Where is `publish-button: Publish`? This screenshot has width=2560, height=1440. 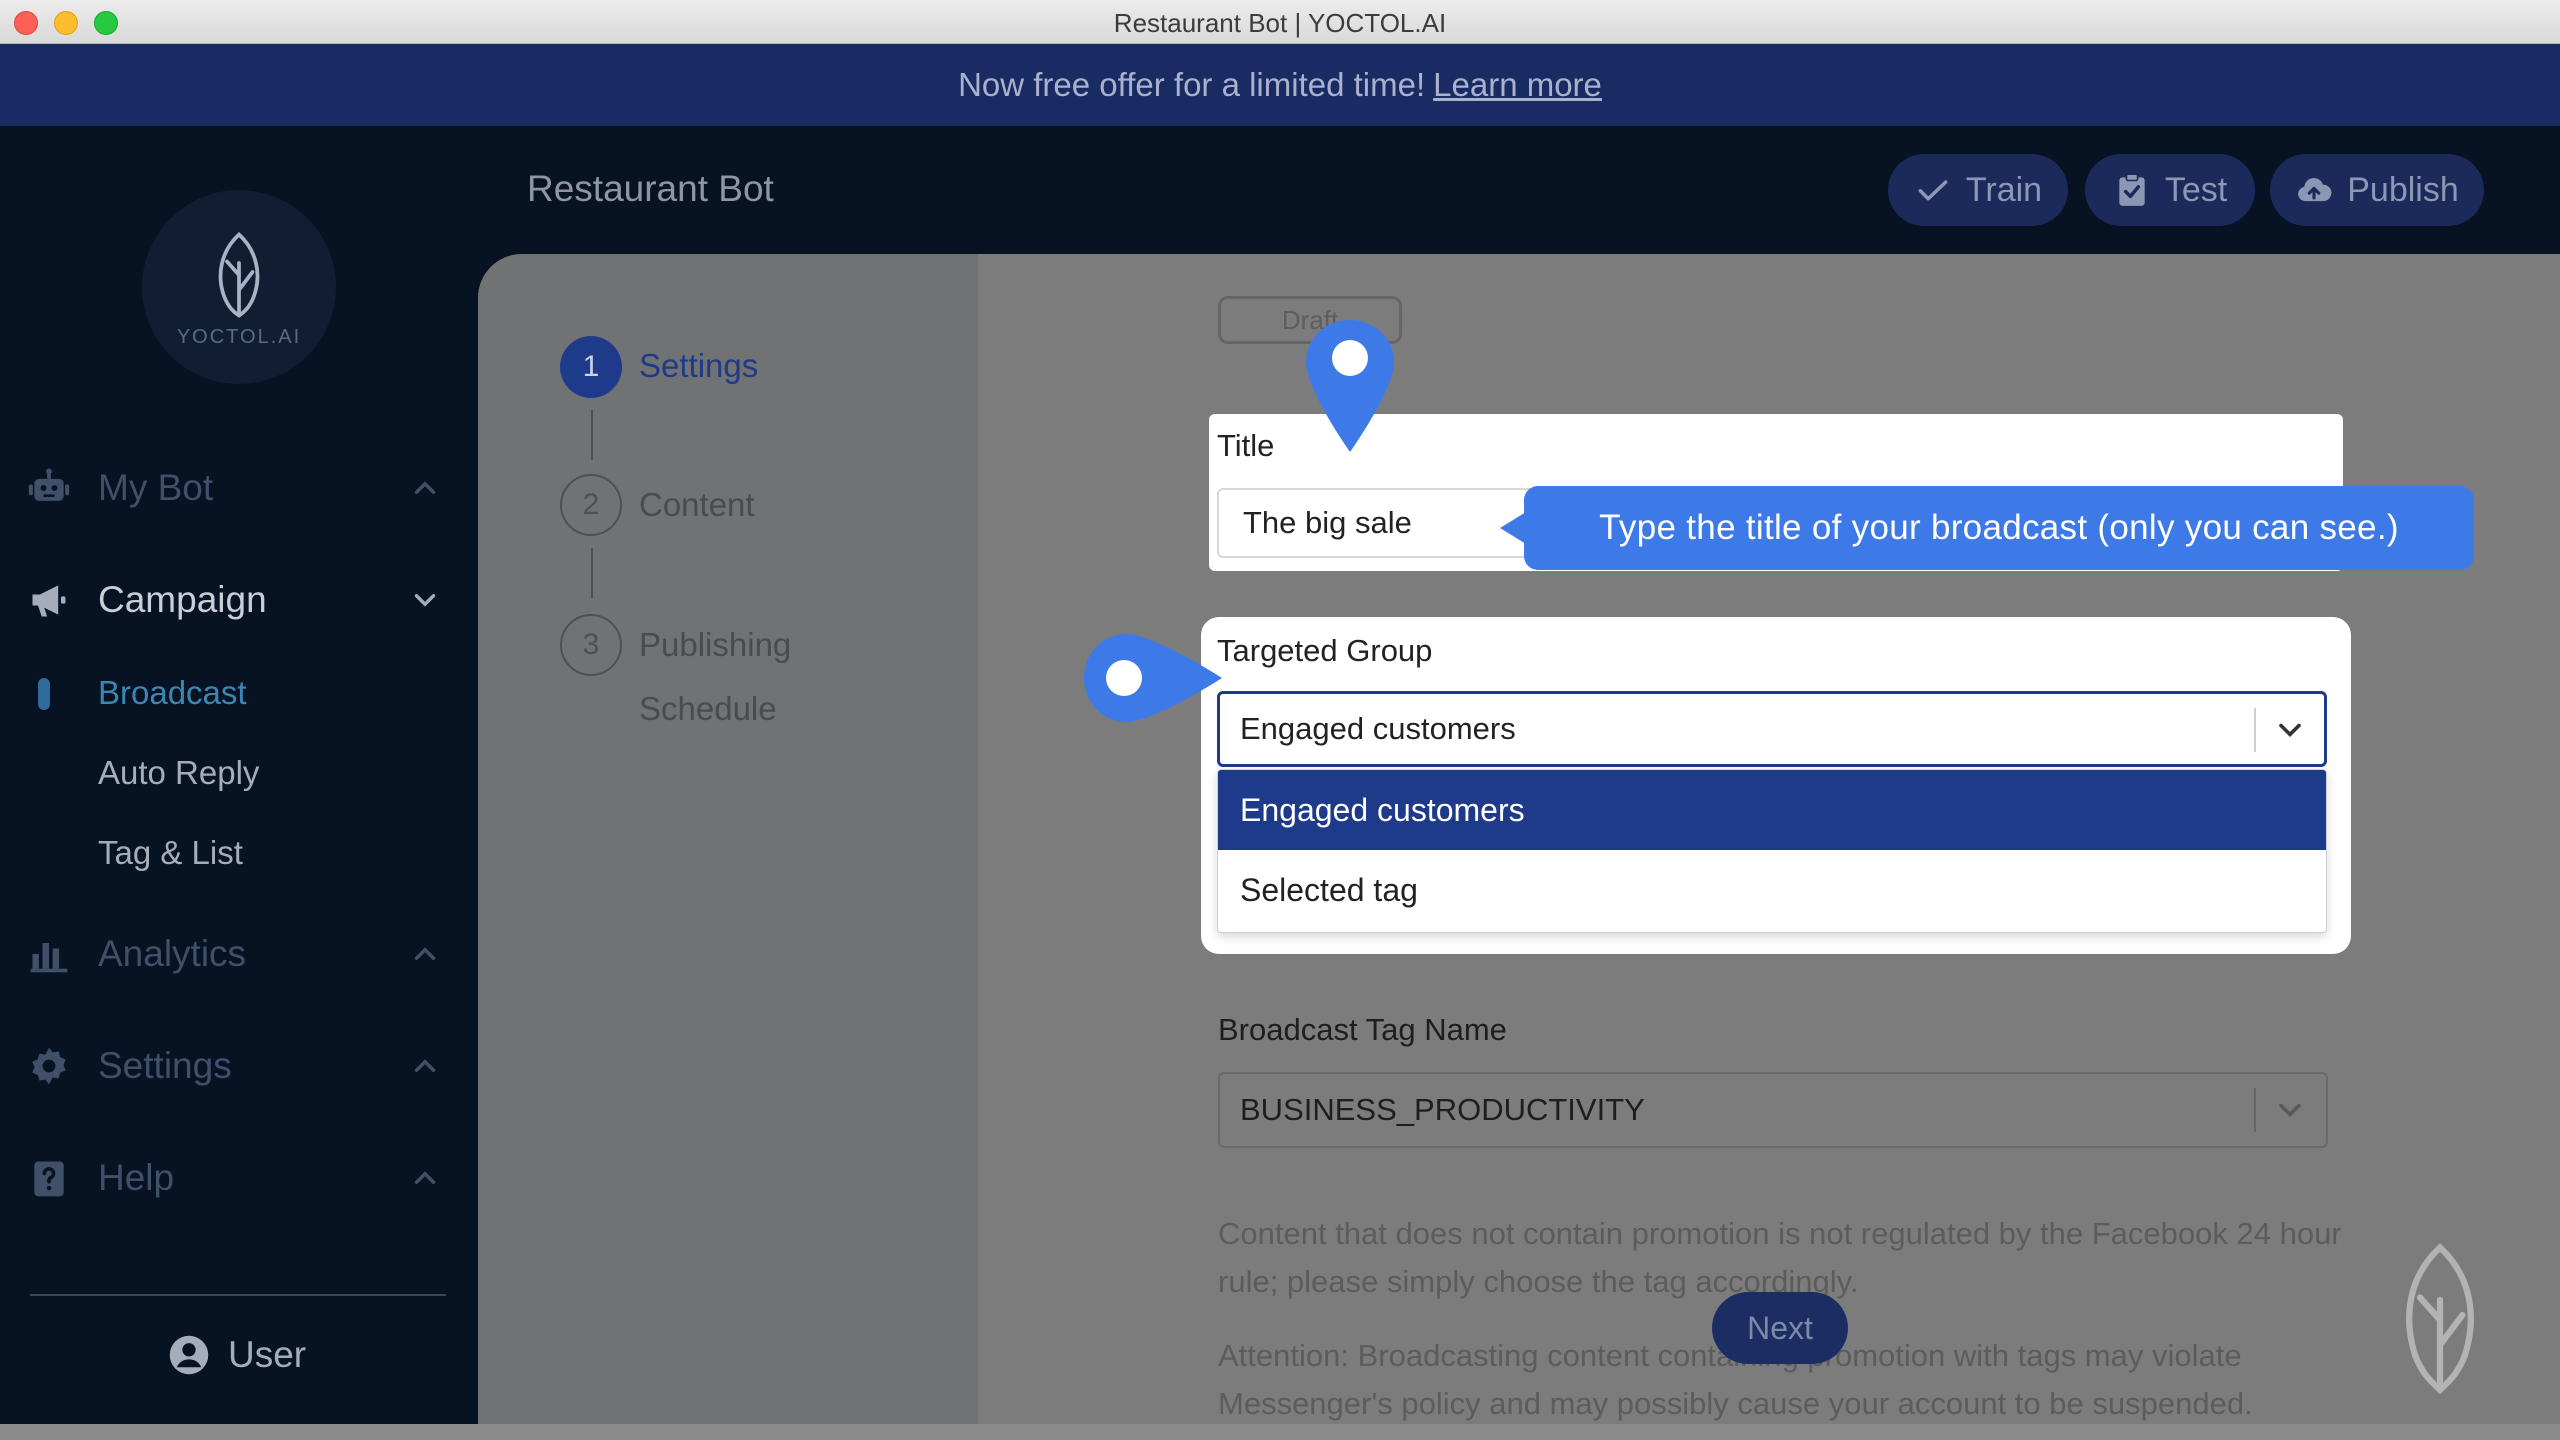
publish-button: Publish is located at coordinates (2377, 190).